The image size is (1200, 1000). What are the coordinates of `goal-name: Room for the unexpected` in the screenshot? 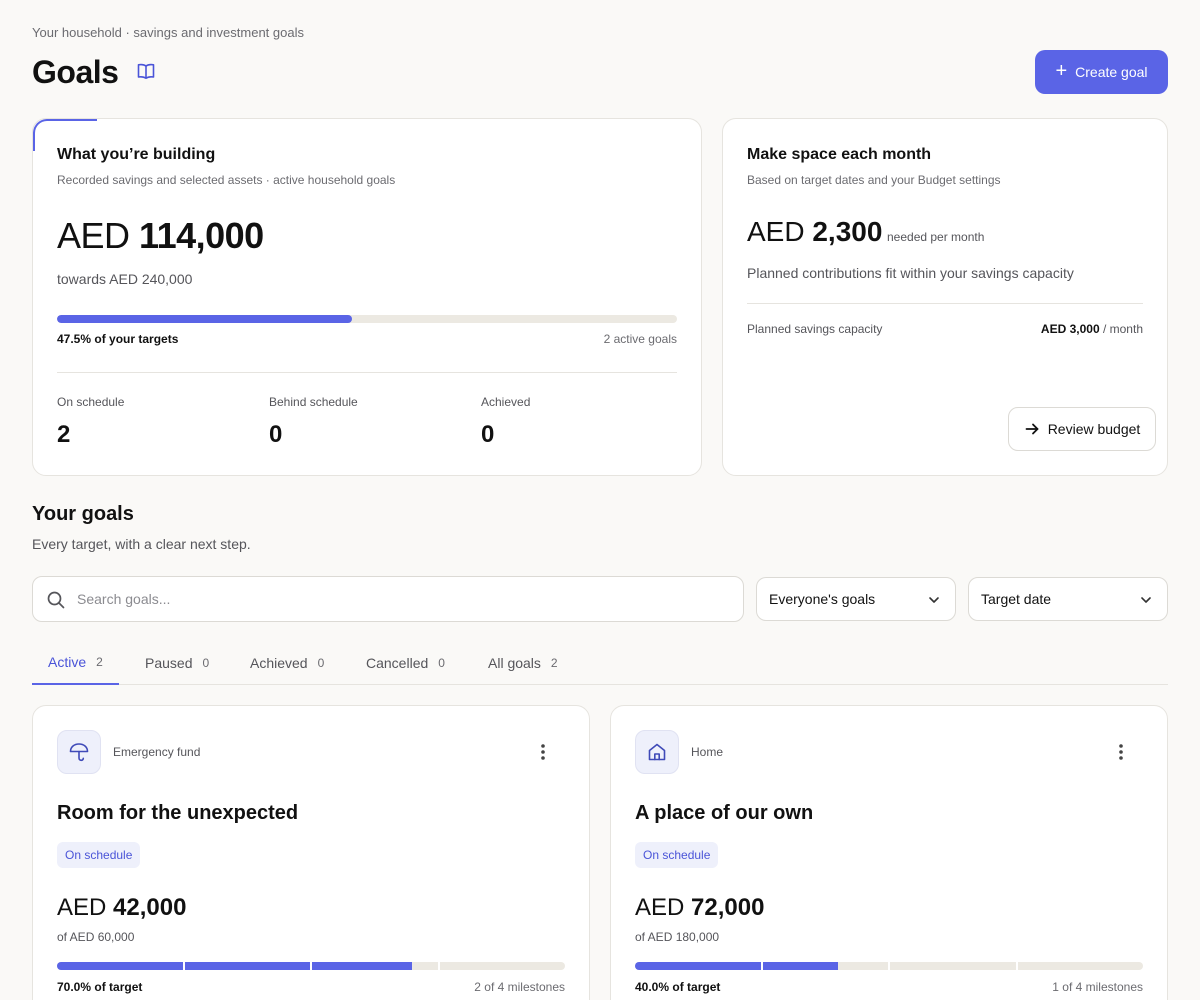 It's located at (178, 813).